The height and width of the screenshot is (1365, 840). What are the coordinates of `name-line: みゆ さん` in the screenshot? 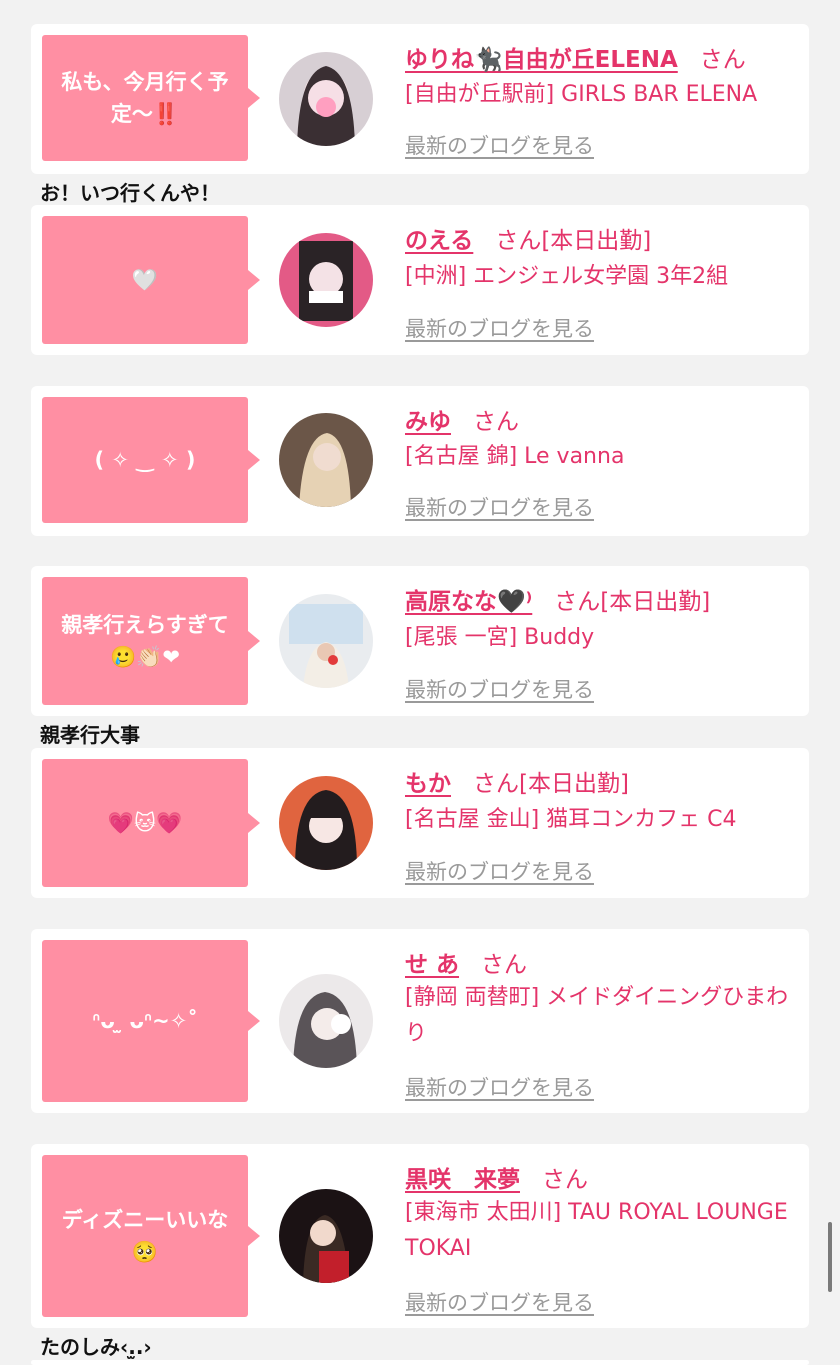 It's located at (462, 419).